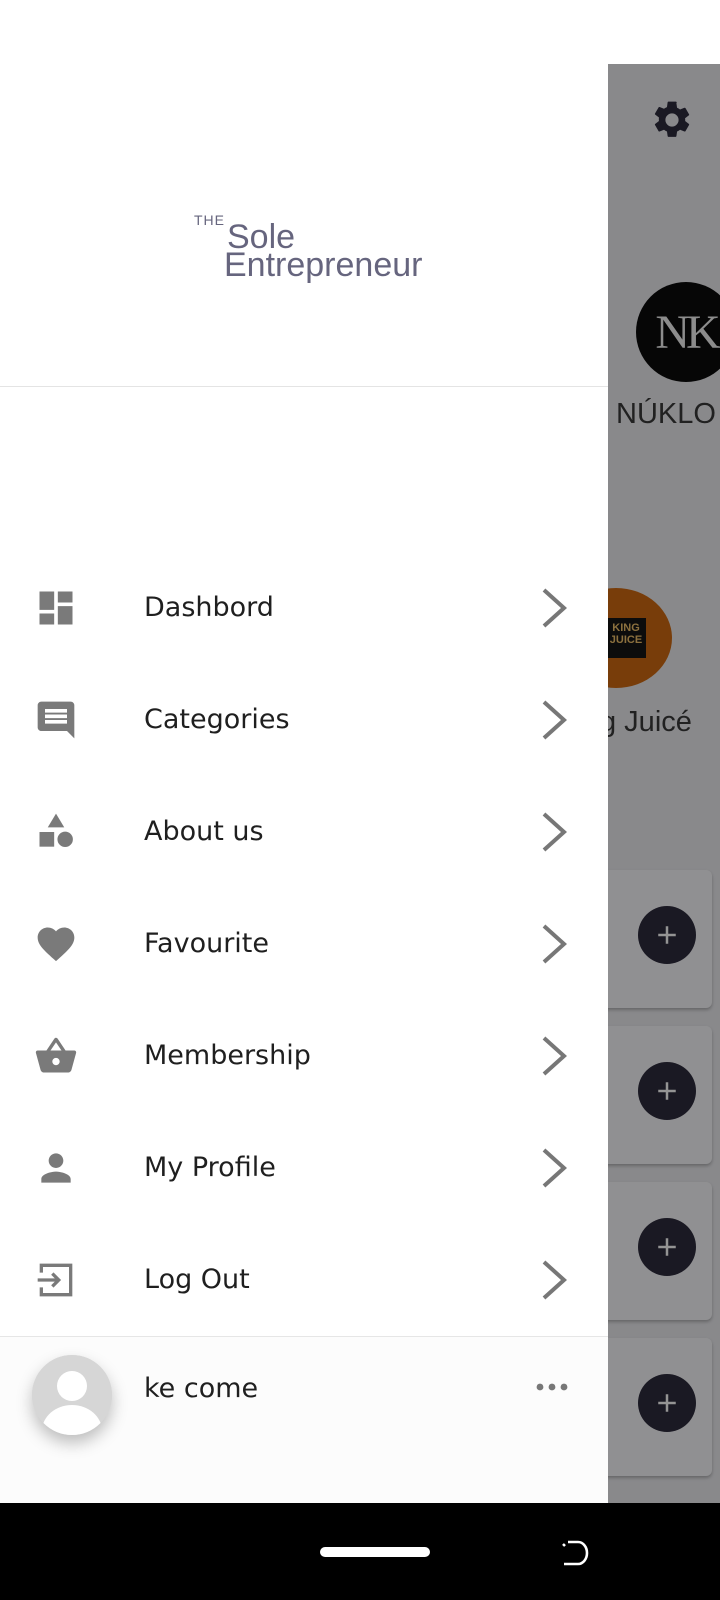 Image resolution: width=720 pixels, height=1600 pixels. I want to click on logo-line-2: Entrepreneur, so click(323, 265).